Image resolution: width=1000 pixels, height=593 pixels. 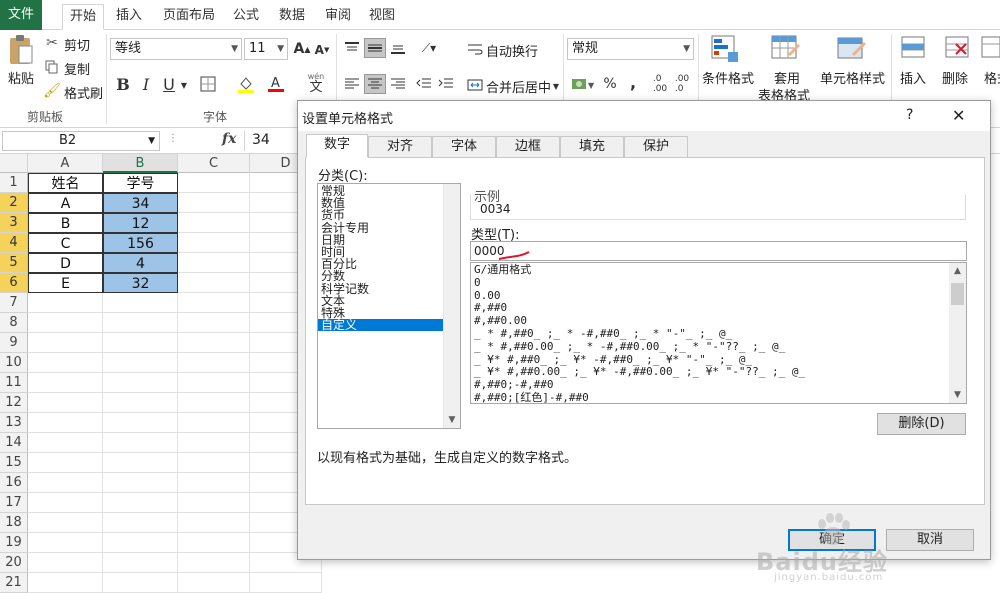 What do you see at coordinates (146, 84) in the screenshot?
I see `italic-button: I` at bounding box center [146, 84].